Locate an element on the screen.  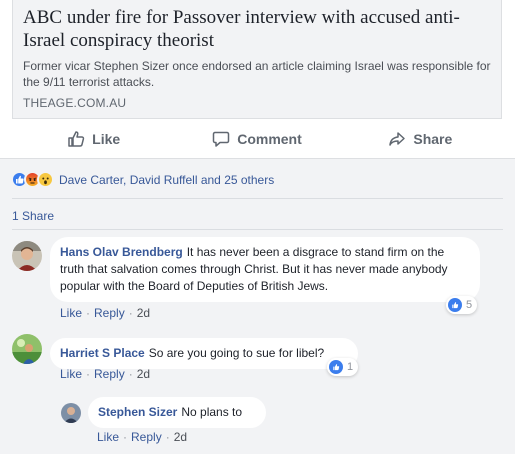
share-arrow-icon is located at coordinates (397, 139).